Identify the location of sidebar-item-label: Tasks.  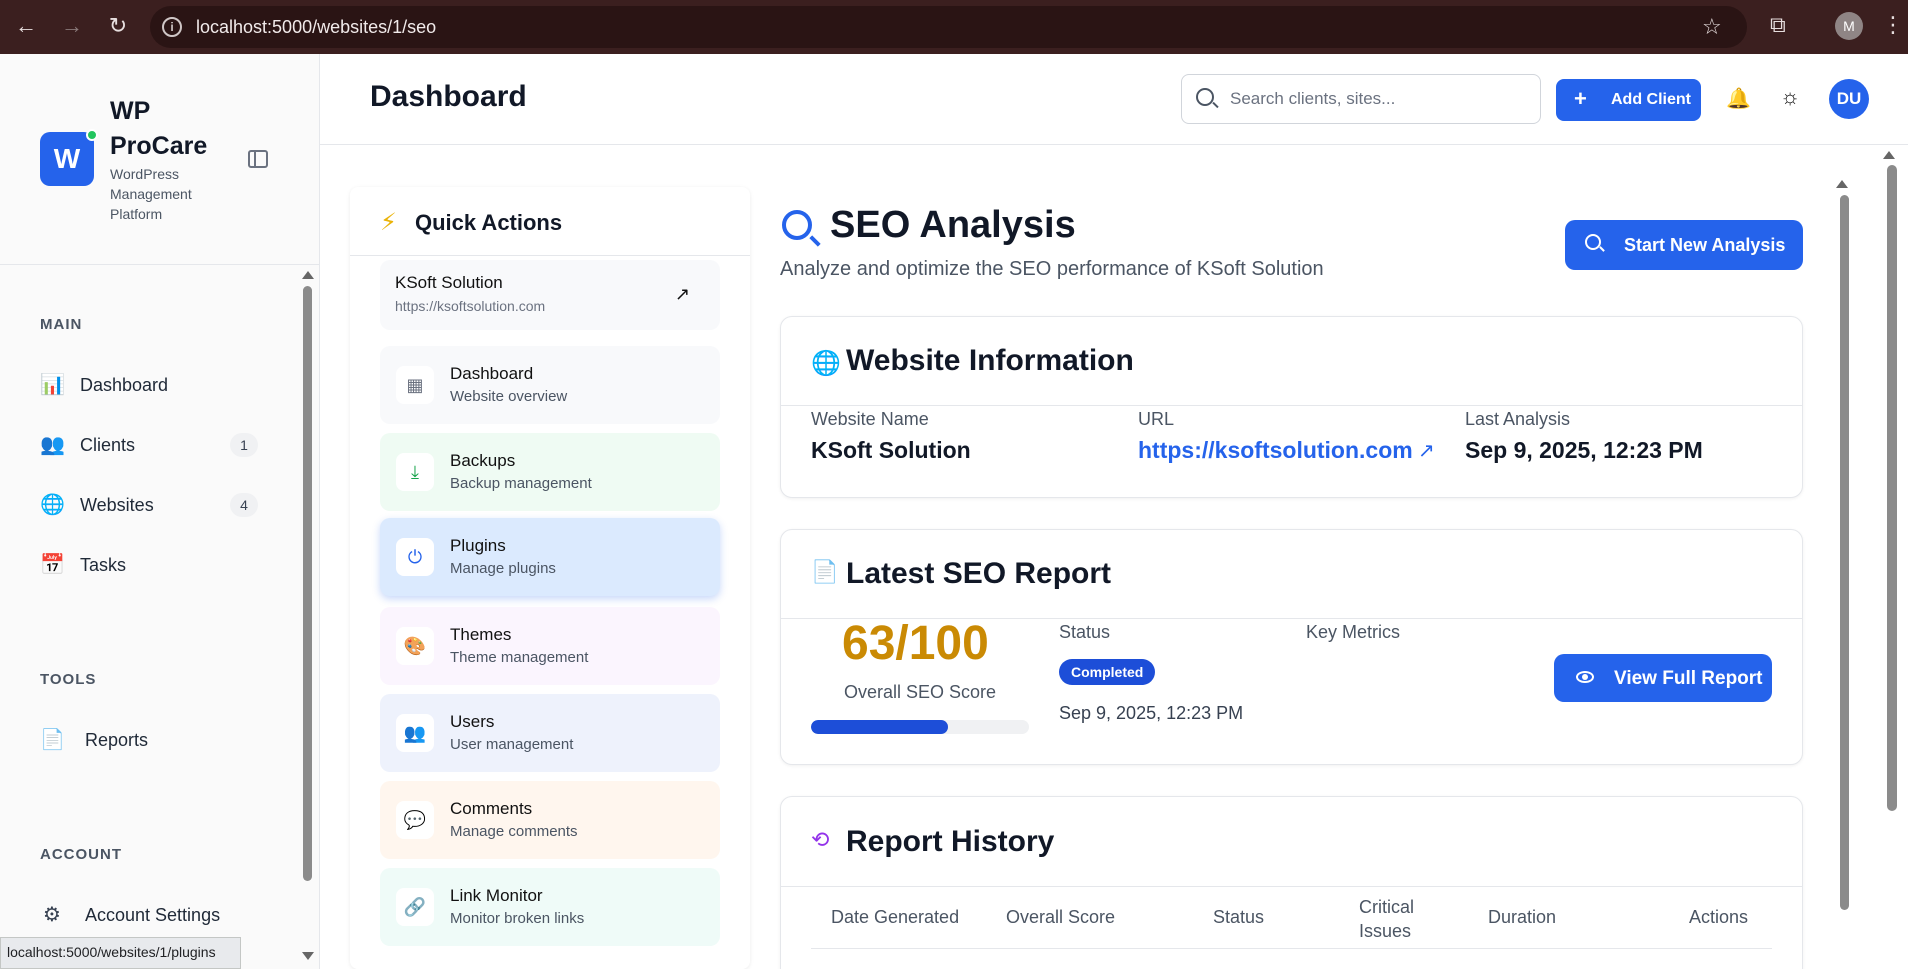
(103, 565).